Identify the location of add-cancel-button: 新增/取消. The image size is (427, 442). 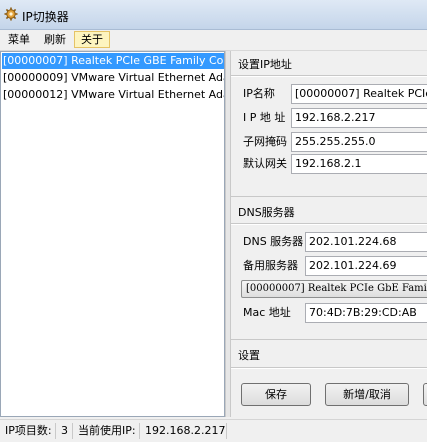
(367, 394).